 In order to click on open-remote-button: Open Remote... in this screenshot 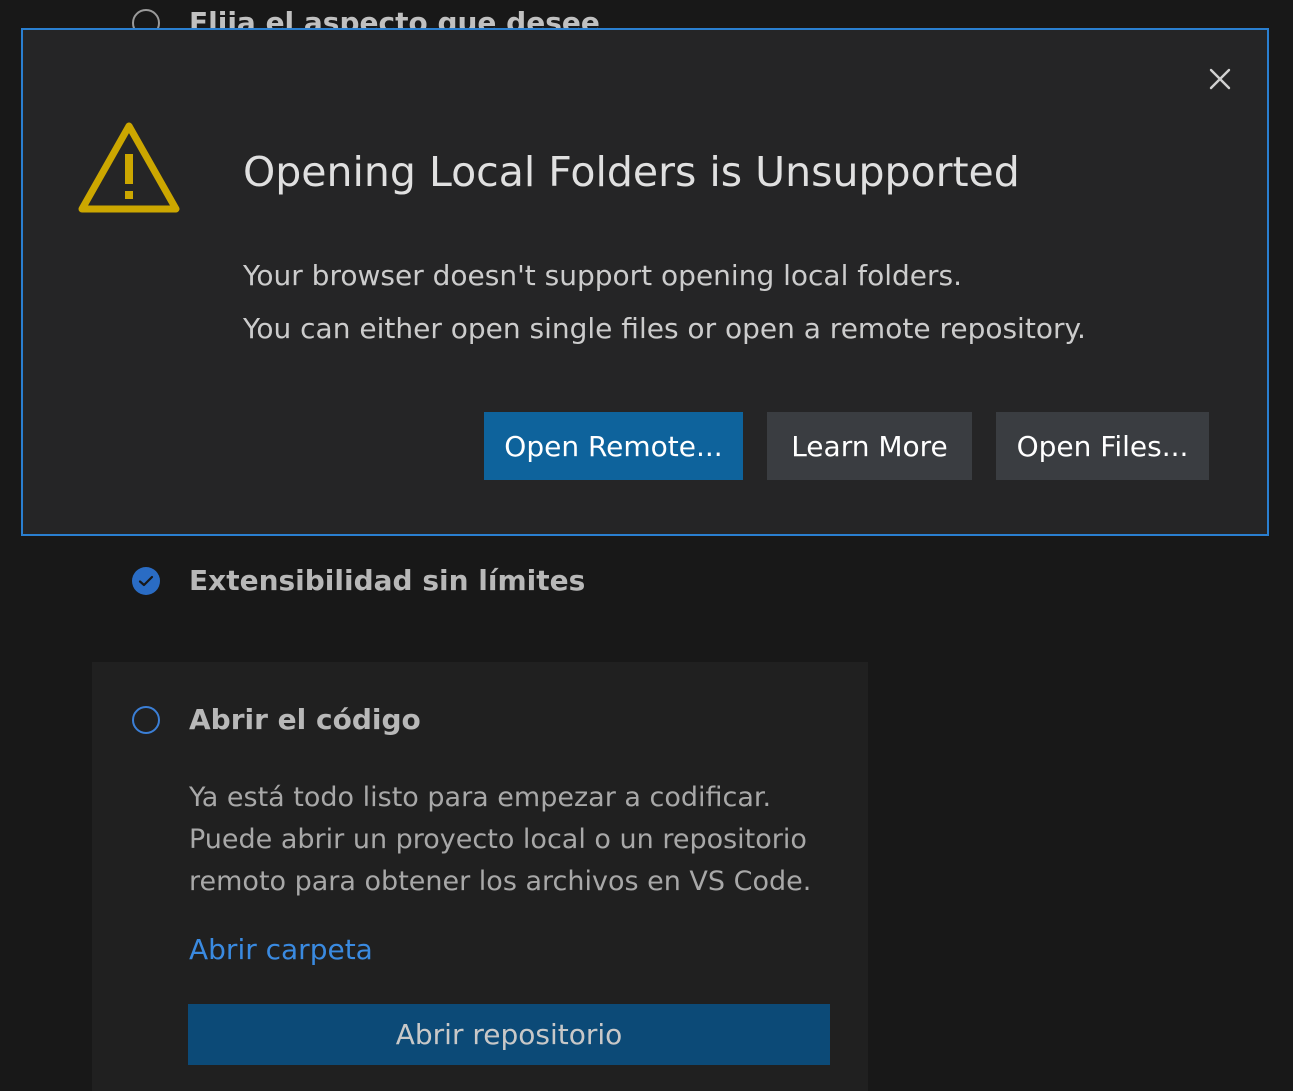, I will do `click(613, 446)`.